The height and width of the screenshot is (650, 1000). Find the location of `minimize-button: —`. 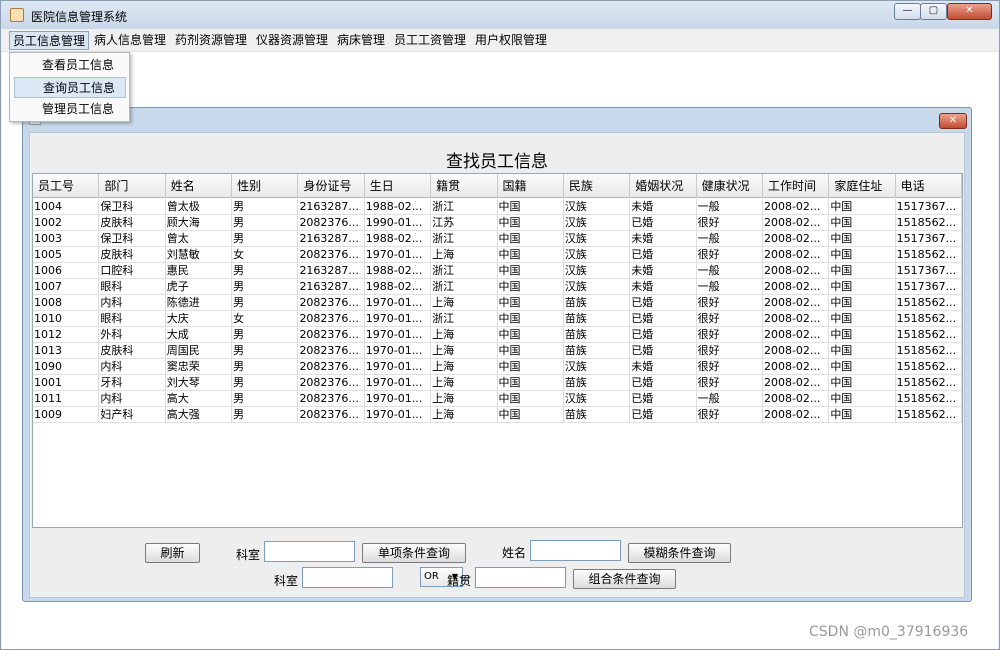

minimize-button: — is located at coordinates (907, 11).